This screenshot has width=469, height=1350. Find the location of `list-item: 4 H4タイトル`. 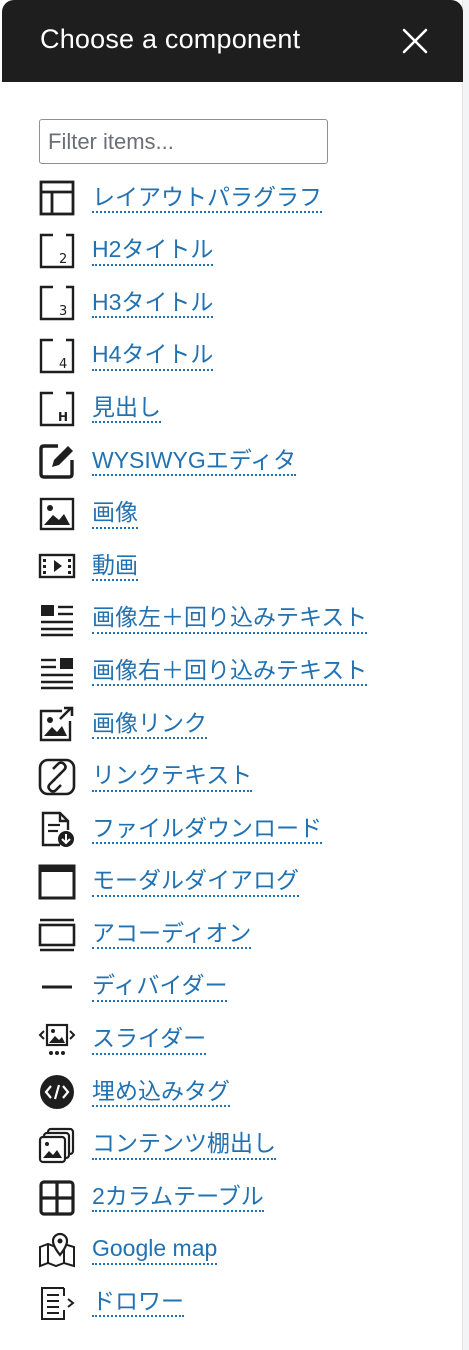

list-item: 4 H4タイトル is located at coordinates (248, 356).